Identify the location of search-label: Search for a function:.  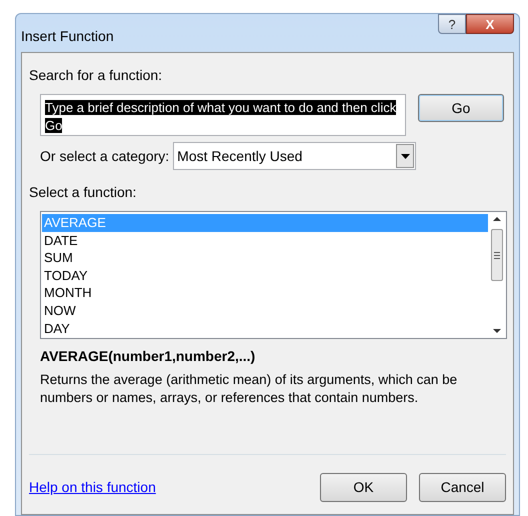
(96, 75).